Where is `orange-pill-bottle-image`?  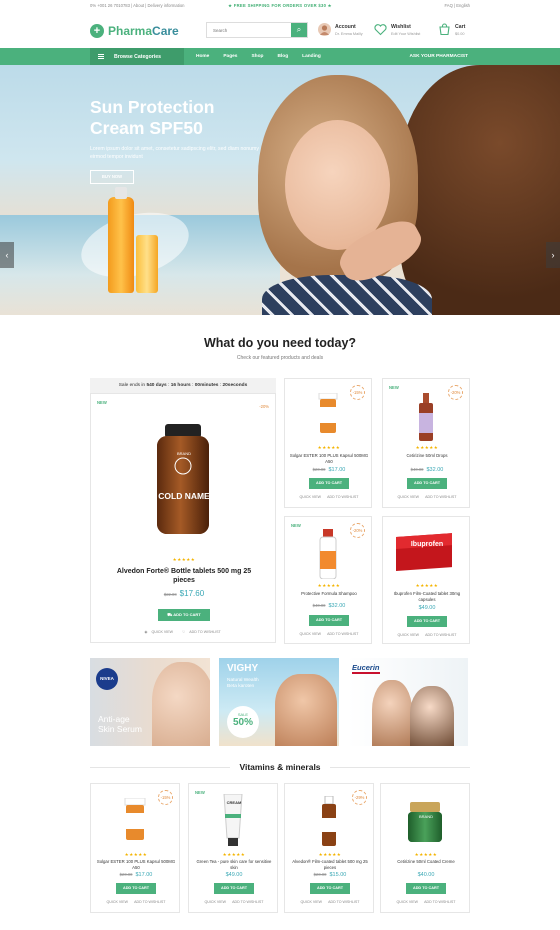 orange-pill-bottle-image is located at coordinates (135, 819).